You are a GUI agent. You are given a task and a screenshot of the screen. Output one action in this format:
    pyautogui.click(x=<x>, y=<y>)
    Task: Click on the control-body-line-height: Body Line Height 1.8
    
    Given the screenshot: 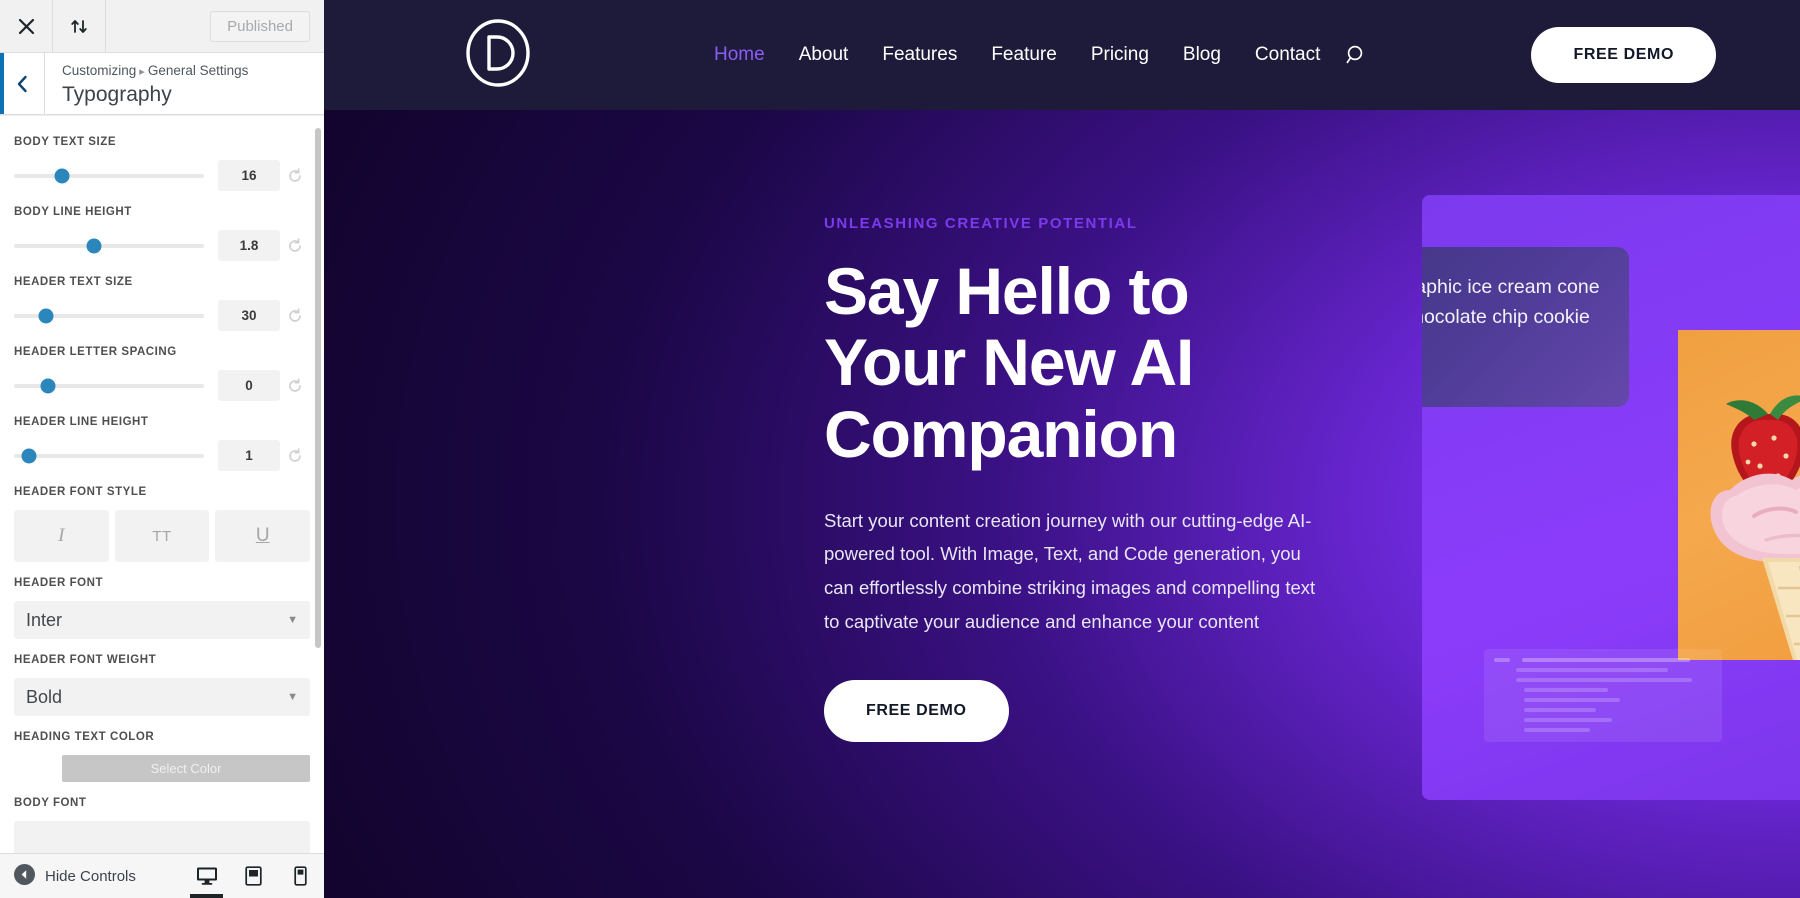 What is the action you would take?
    pyautogui.click(x=162, y=233)
    